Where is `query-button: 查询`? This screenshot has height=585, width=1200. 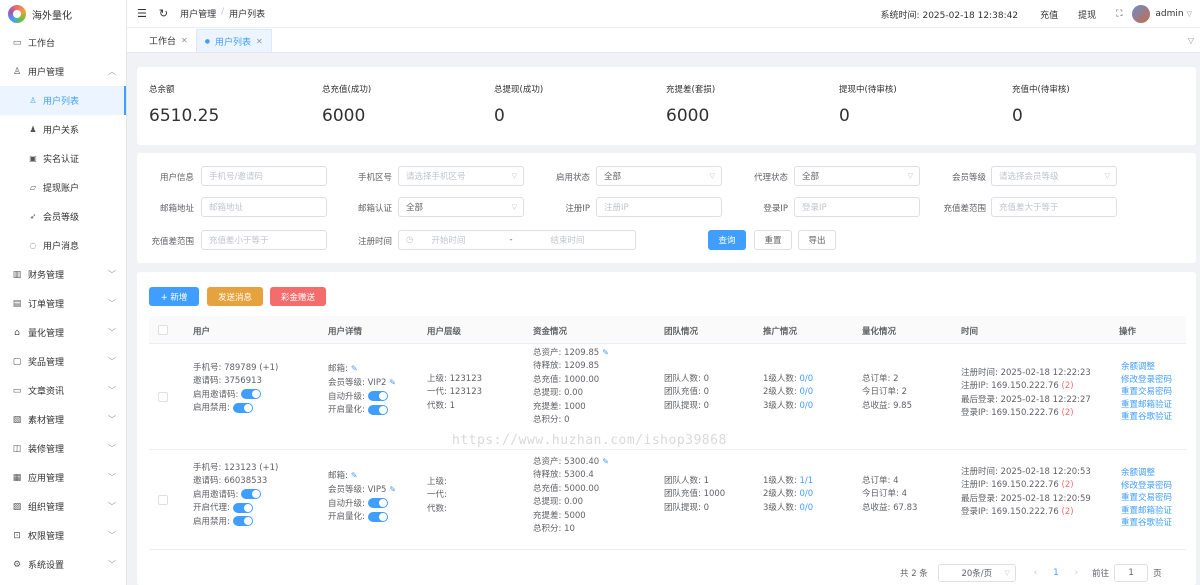 query-button: 查询 is located at coordinates (727, 240).